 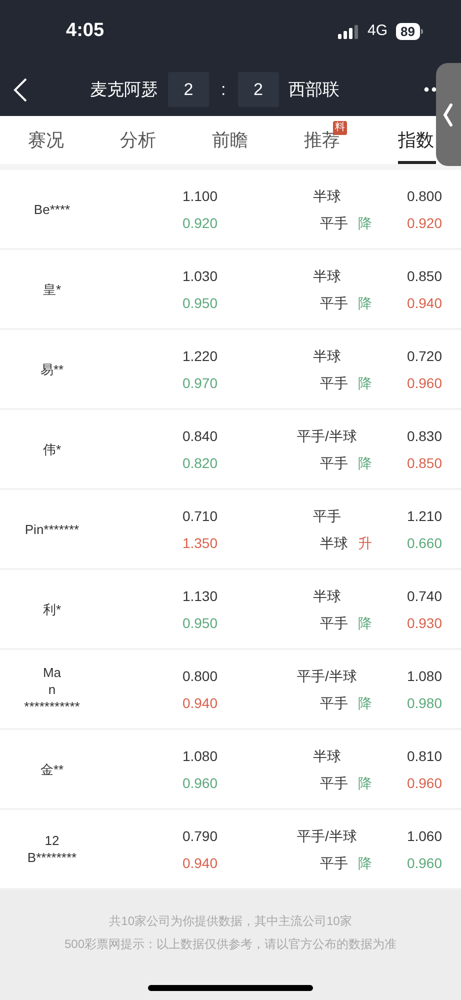 I want to click on tab: 赛况, so click(x=46, y=140).